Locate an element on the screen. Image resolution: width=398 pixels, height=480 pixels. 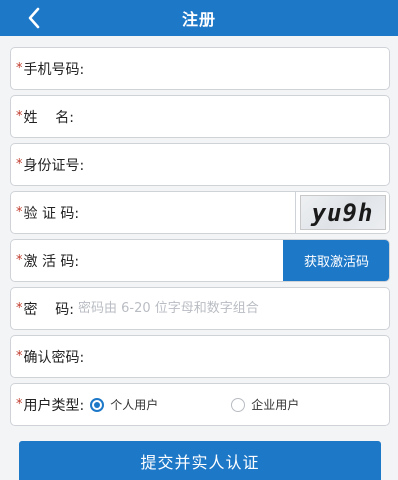
user-type-row: * 用户类型: 个人用户 企业用户 is located at coordinates (200, 404).